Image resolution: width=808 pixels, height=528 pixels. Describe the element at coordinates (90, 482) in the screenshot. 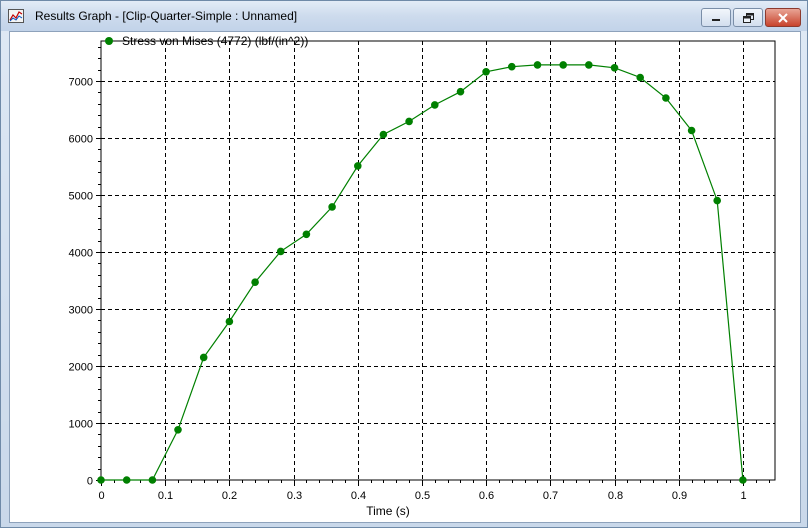

I see `y-tick-label: 0` at that location.